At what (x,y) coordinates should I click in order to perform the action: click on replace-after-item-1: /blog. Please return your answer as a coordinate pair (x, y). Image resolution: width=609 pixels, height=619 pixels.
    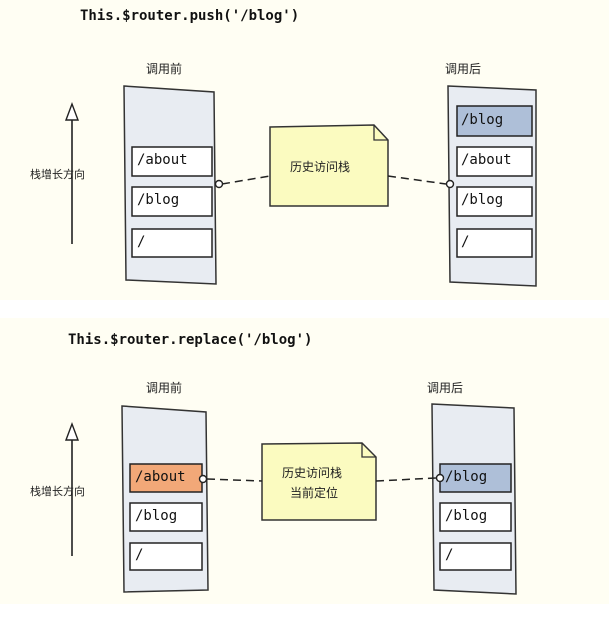
    Looking at the image, I should click on (466, 477).